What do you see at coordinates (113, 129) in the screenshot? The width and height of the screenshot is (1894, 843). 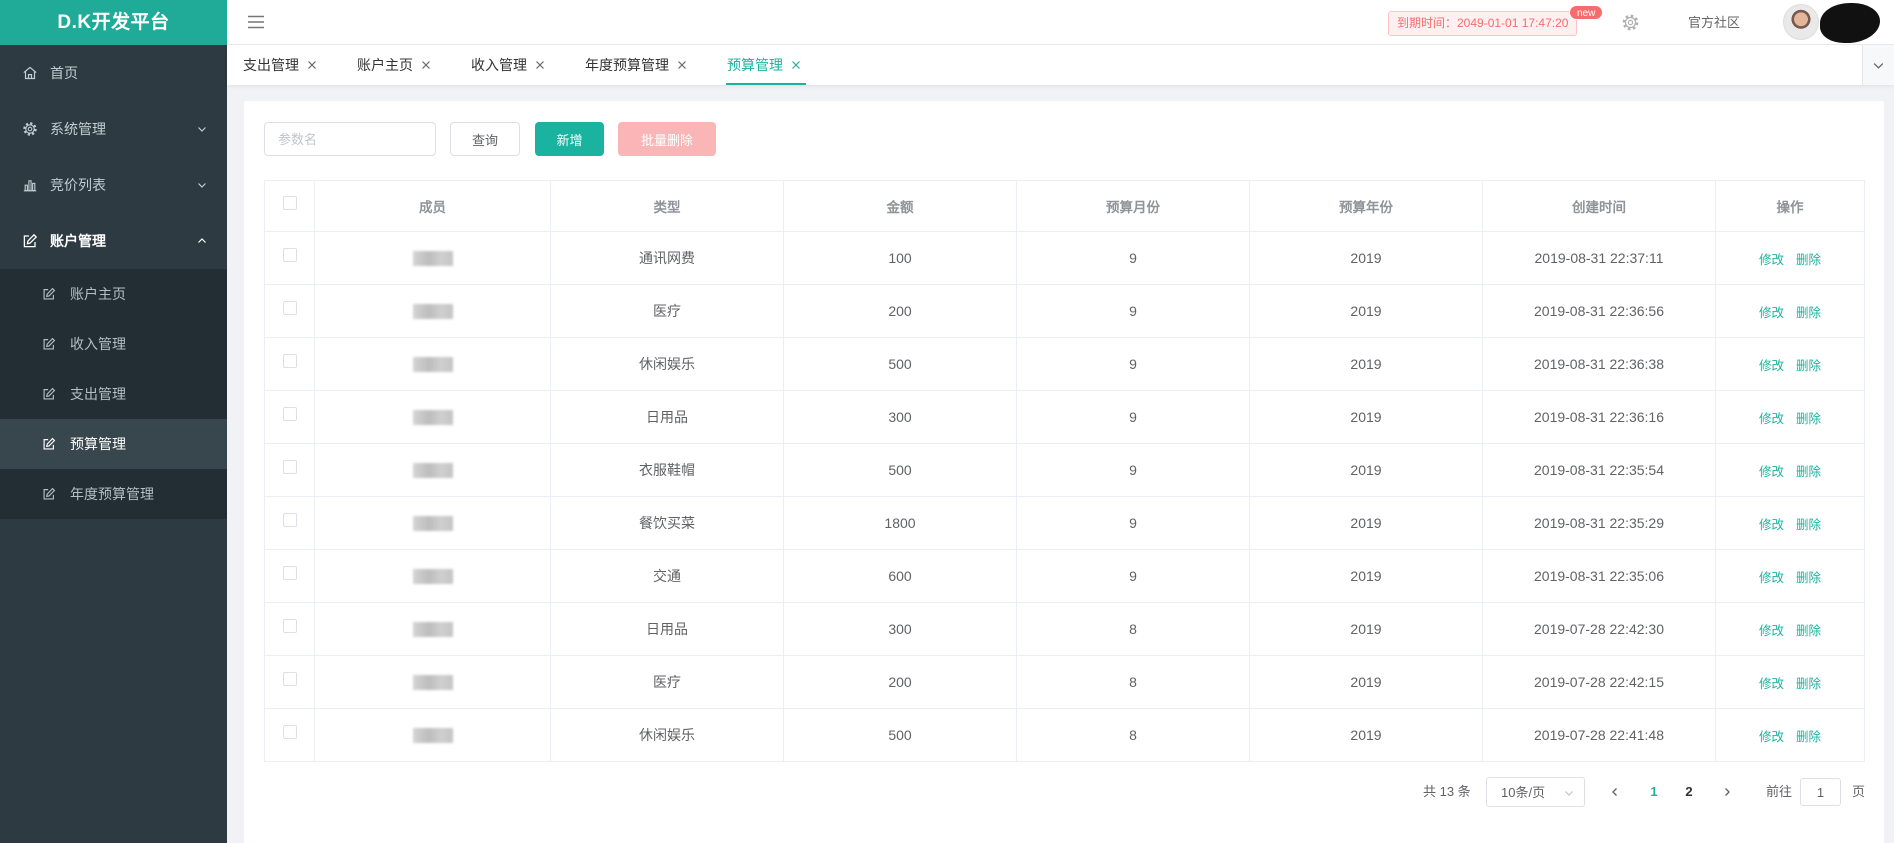 I see `sidebar-item-system: 系统管理` at bounding box center [113, 129].